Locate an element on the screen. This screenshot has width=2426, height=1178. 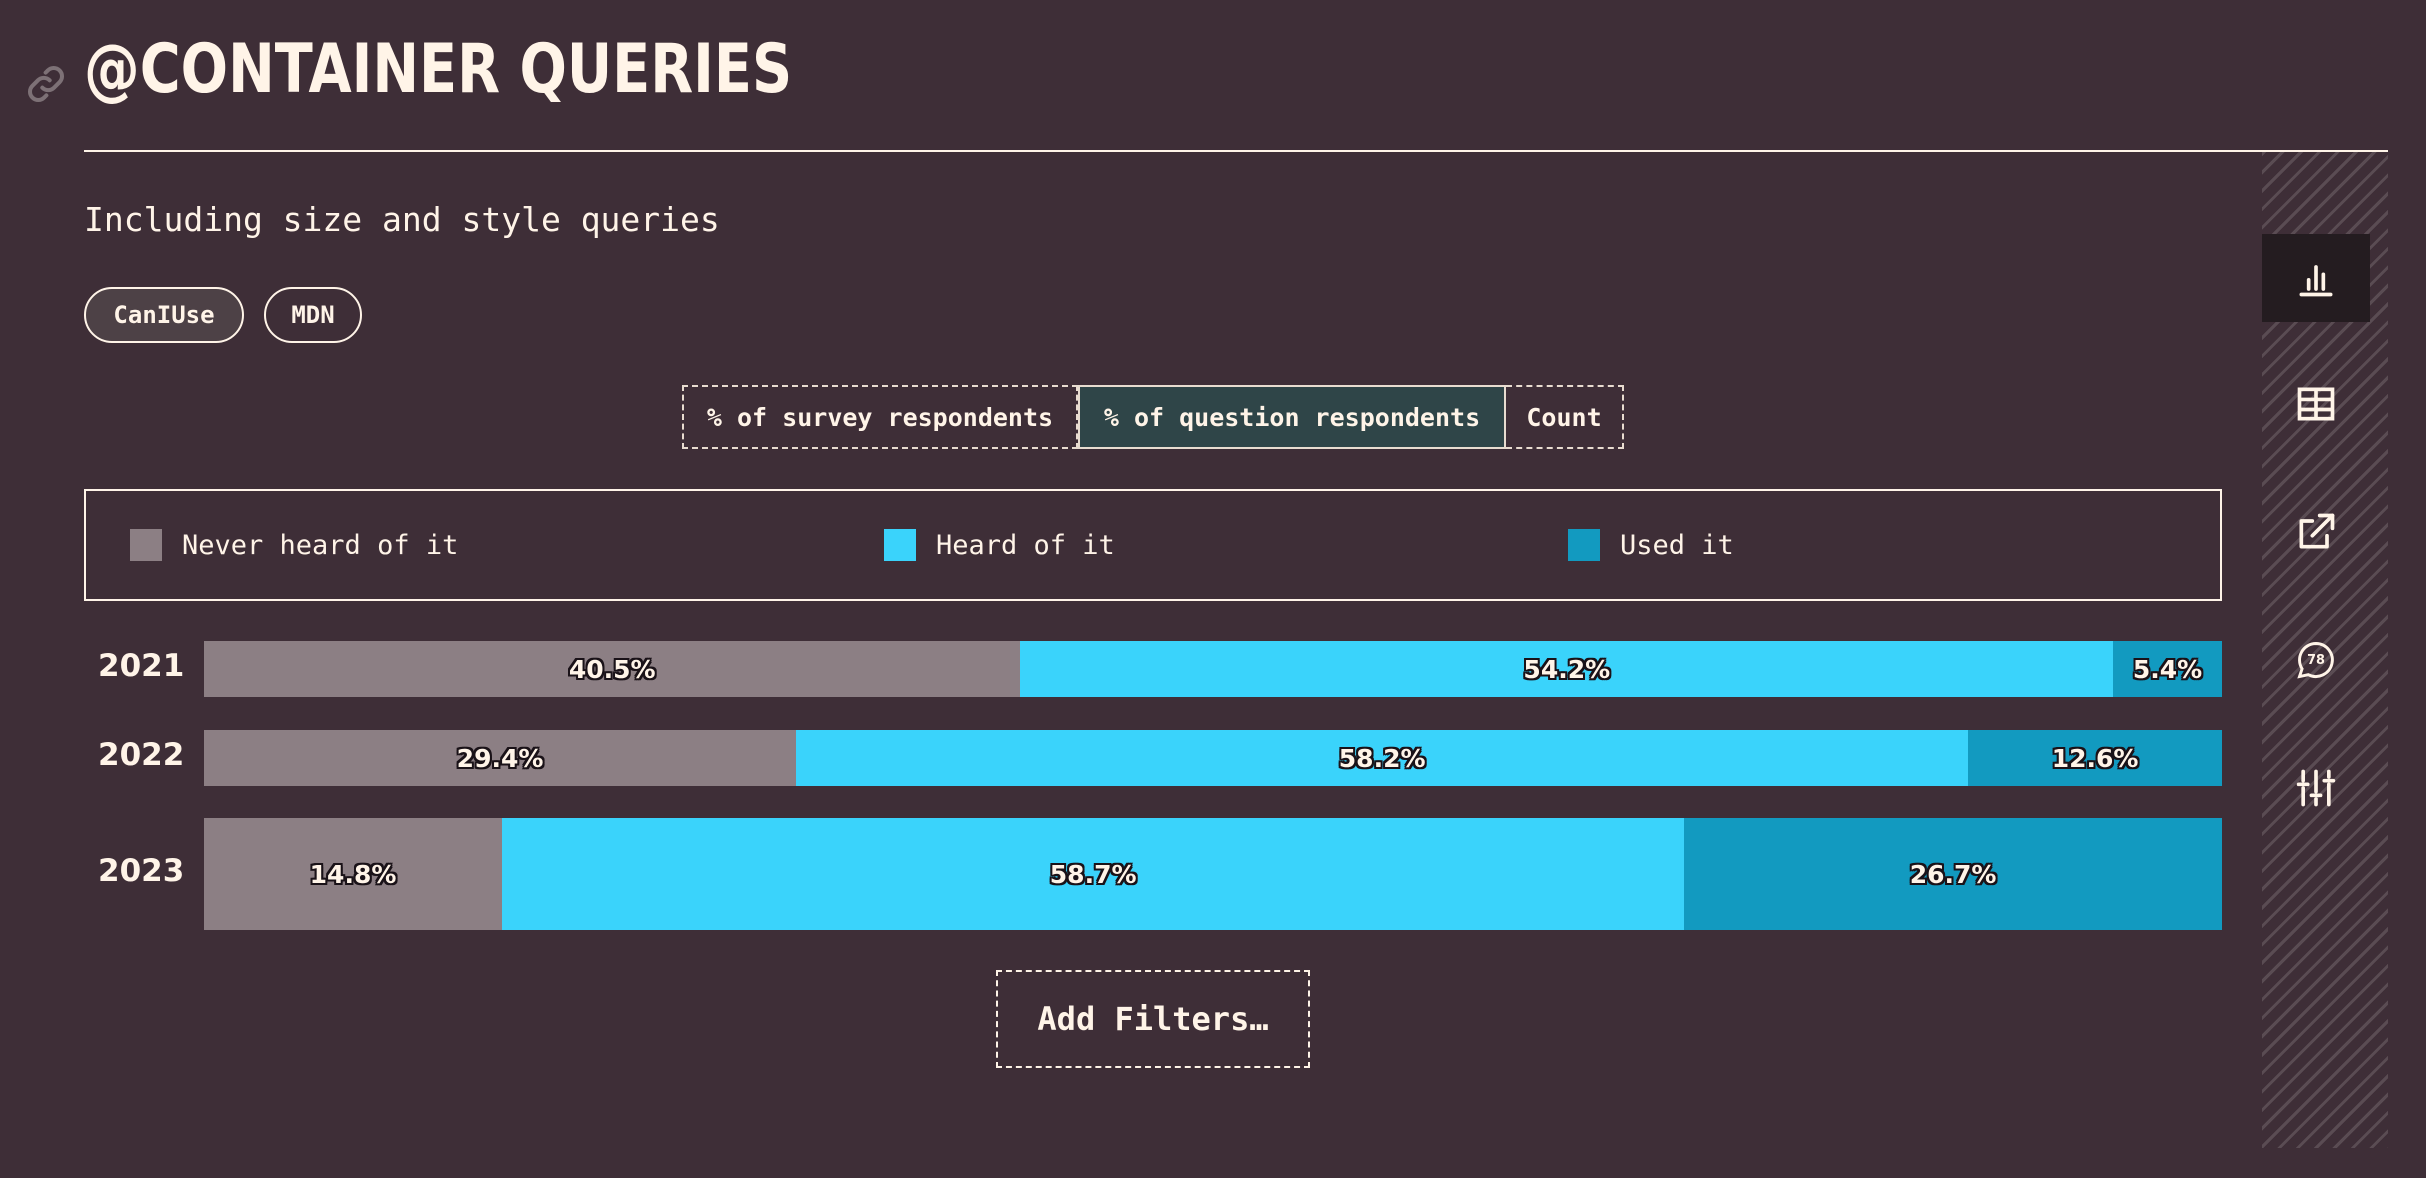
bar-segment: 58.2% is located at coordinates (1382, 758).